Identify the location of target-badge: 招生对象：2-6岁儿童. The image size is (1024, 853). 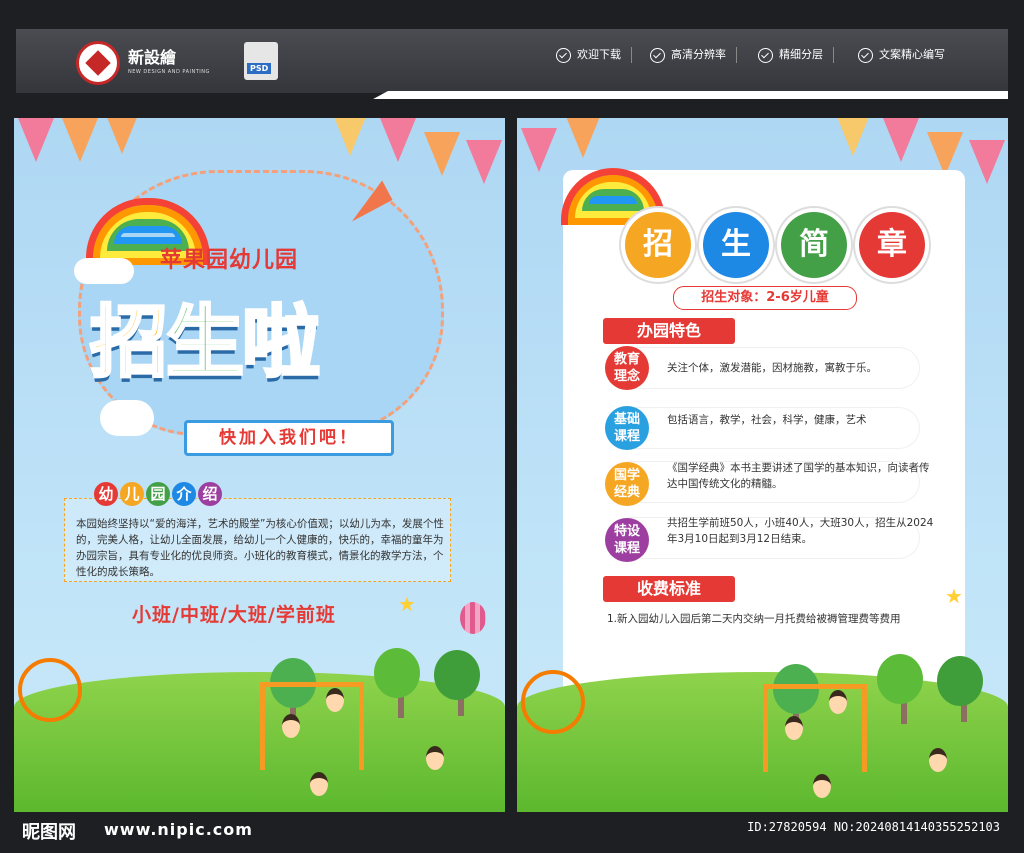
(765, 298).